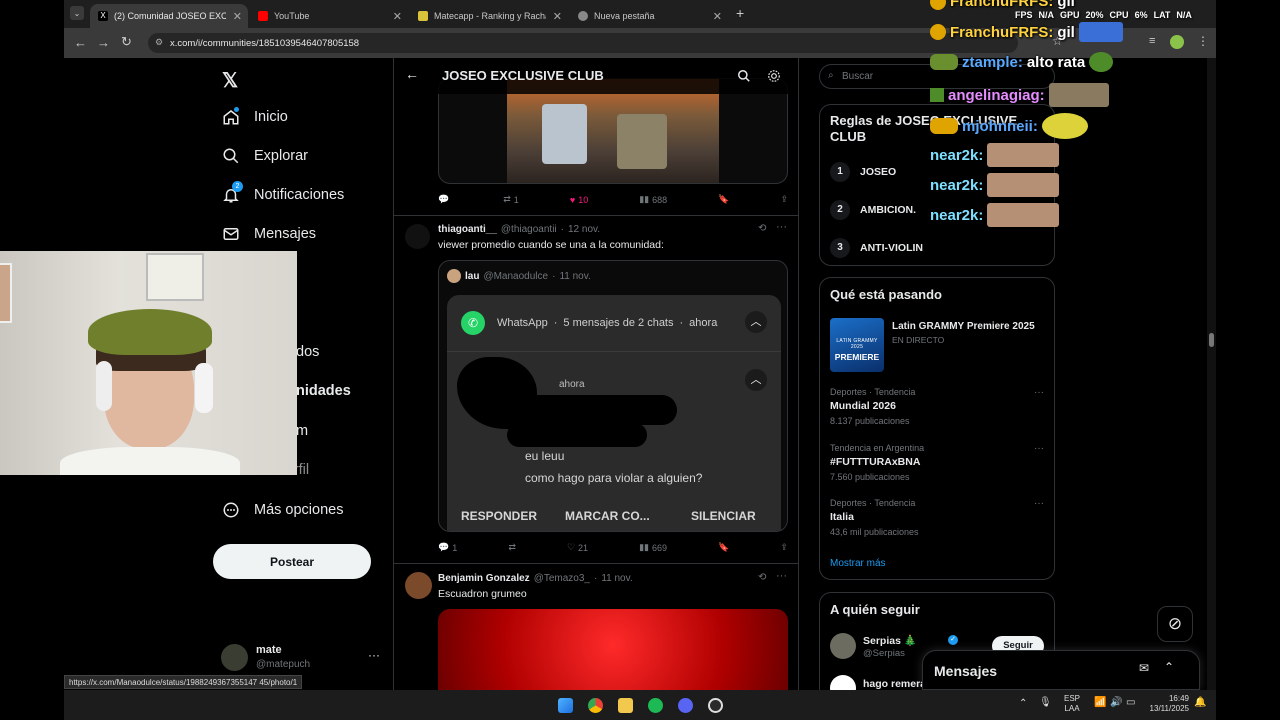 The width and height of the screenshot is (1280, 720). I want to click on reply-icon: 💬 1, so click(447, 547).